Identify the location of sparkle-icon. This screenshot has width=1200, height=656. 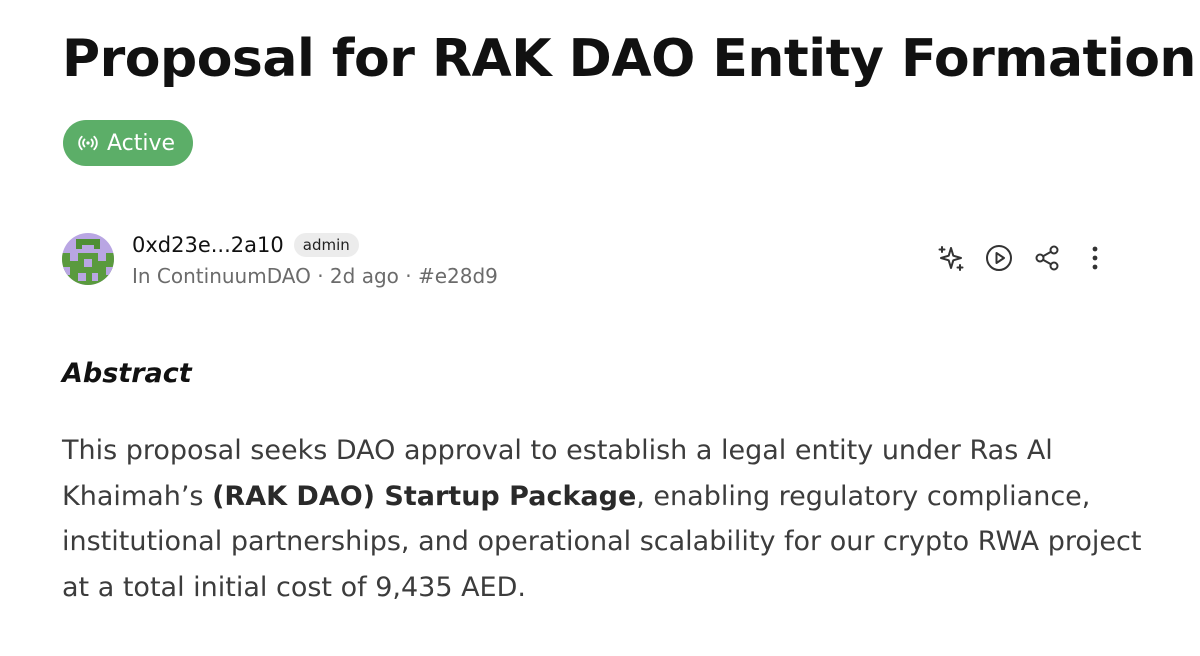
(951, 260).